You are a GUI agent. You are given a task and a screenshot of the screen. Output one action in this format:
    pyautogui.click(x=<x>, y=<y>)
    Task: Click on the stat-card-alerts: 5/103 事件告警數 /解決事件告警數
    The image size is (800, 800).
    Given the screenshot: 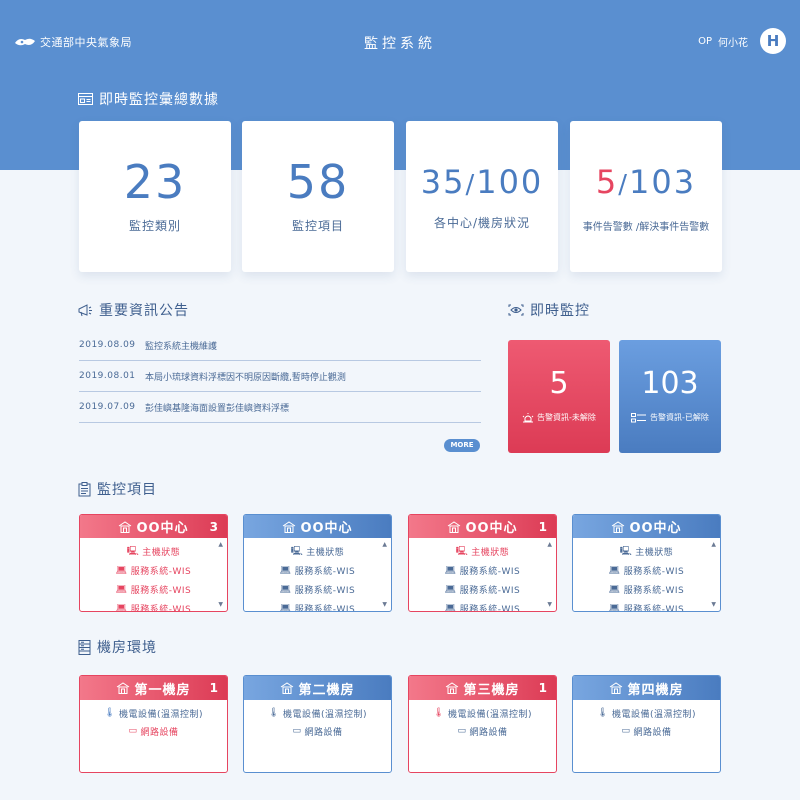 What is the action you would take?
    pyautogui.click(x=646, y=196)
    